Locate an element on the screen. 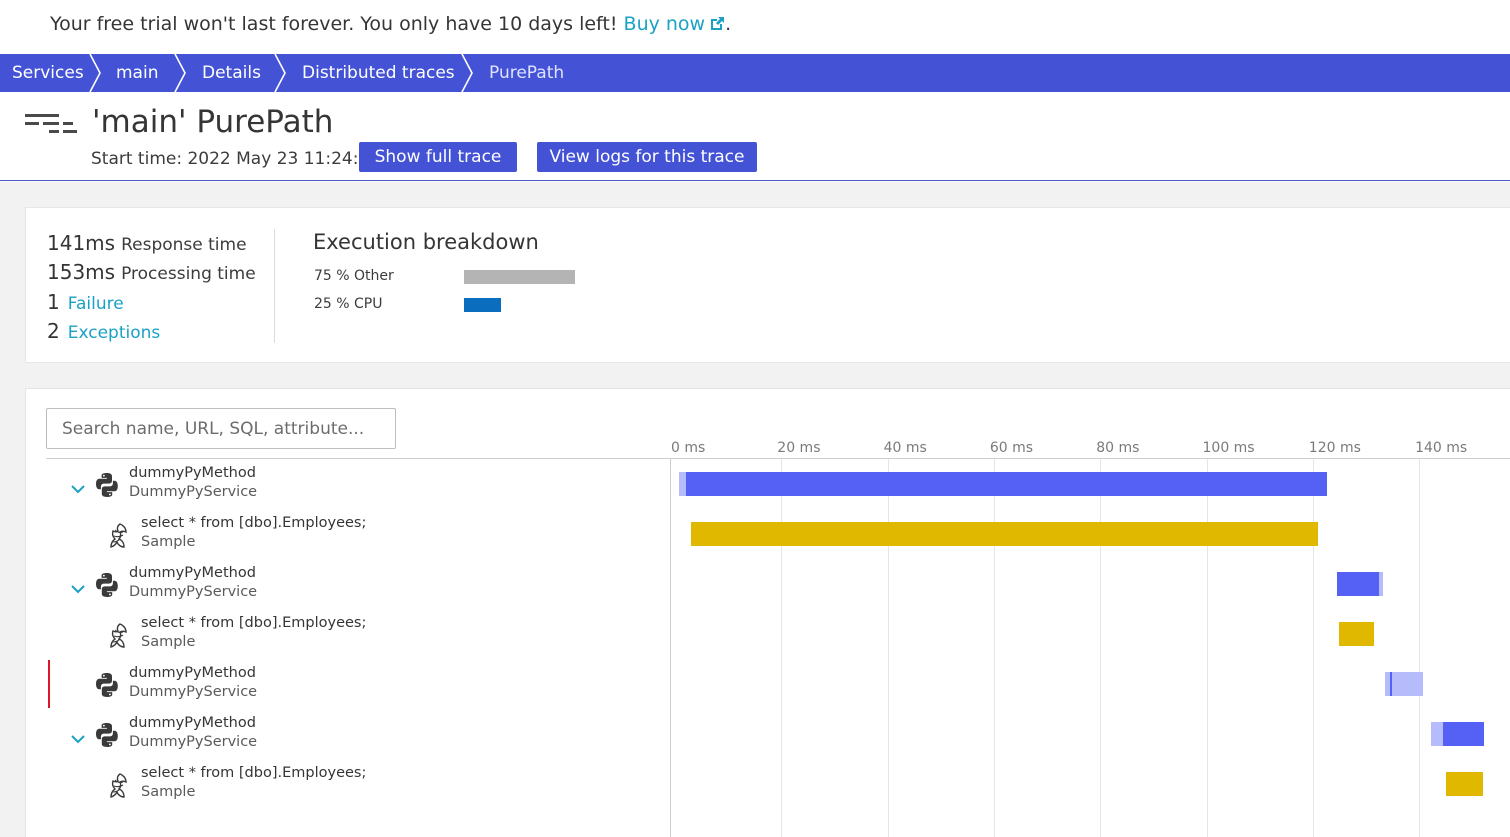  purepath-icon is located at coordinates (51, 123).